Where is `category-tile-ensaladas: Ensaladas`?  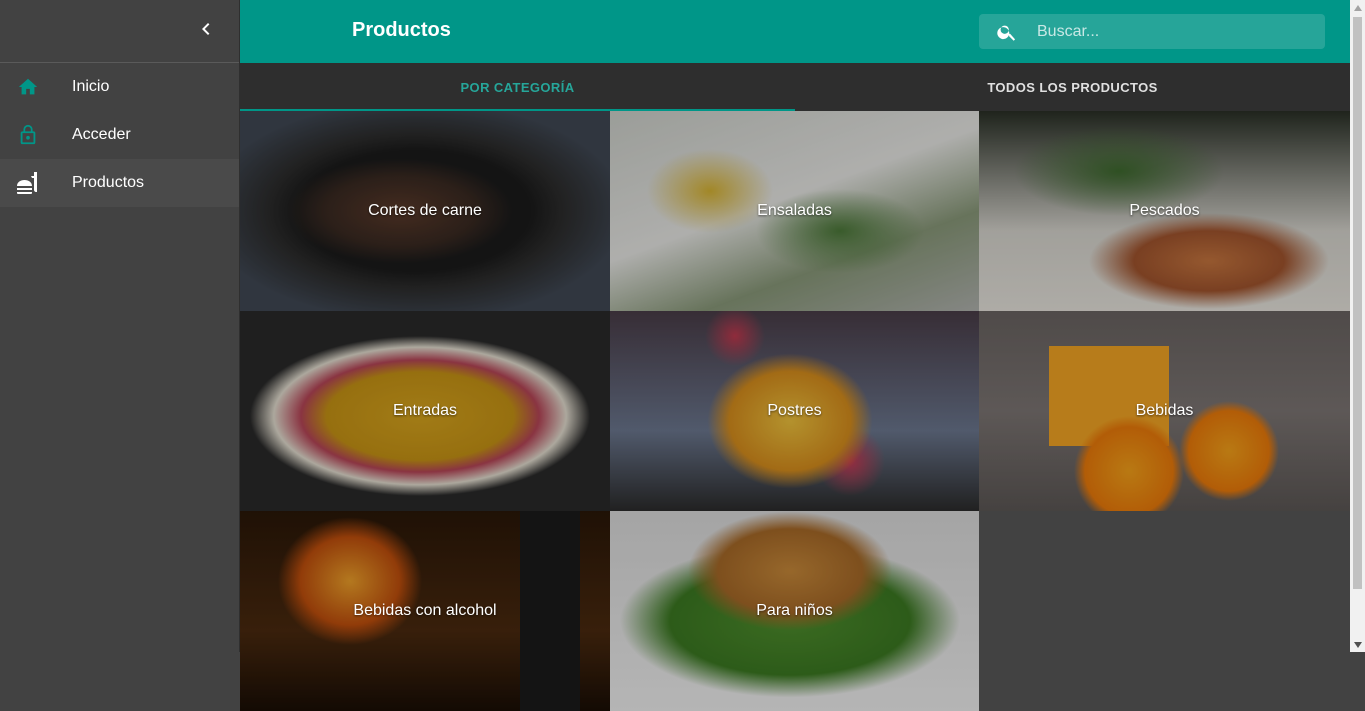
category-tile-ensaladas: Ensaladas is located at coordinates (794, 211).